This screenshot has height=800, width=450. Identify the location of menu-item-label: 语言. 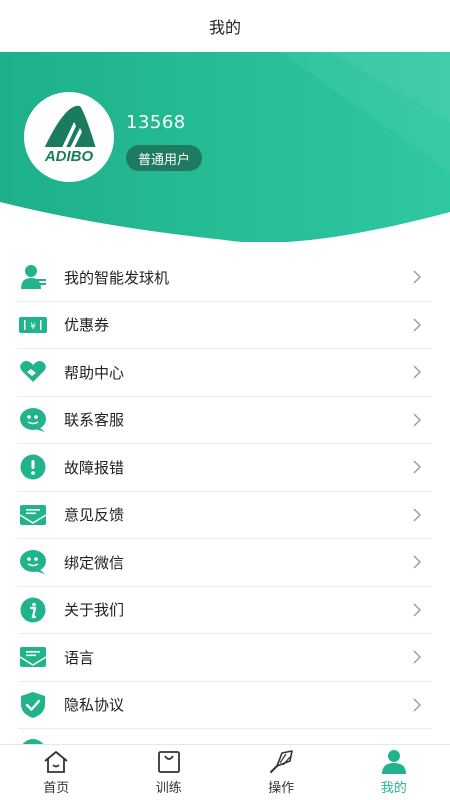
(79, 657).